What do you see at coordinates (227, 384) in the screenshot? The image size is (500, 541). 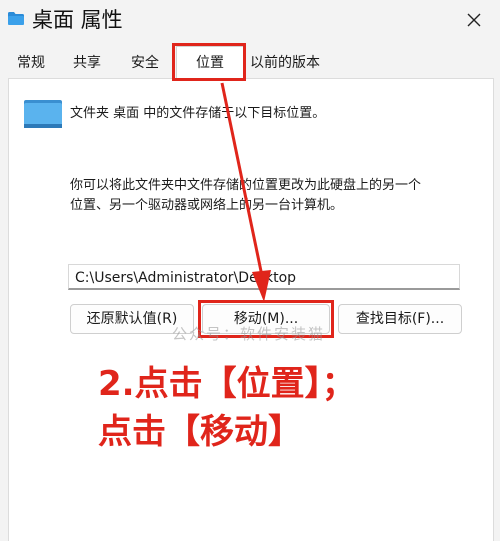 I see `annotation-step-line1: 2.点击【位置】；` at bounding box center [227, 384].